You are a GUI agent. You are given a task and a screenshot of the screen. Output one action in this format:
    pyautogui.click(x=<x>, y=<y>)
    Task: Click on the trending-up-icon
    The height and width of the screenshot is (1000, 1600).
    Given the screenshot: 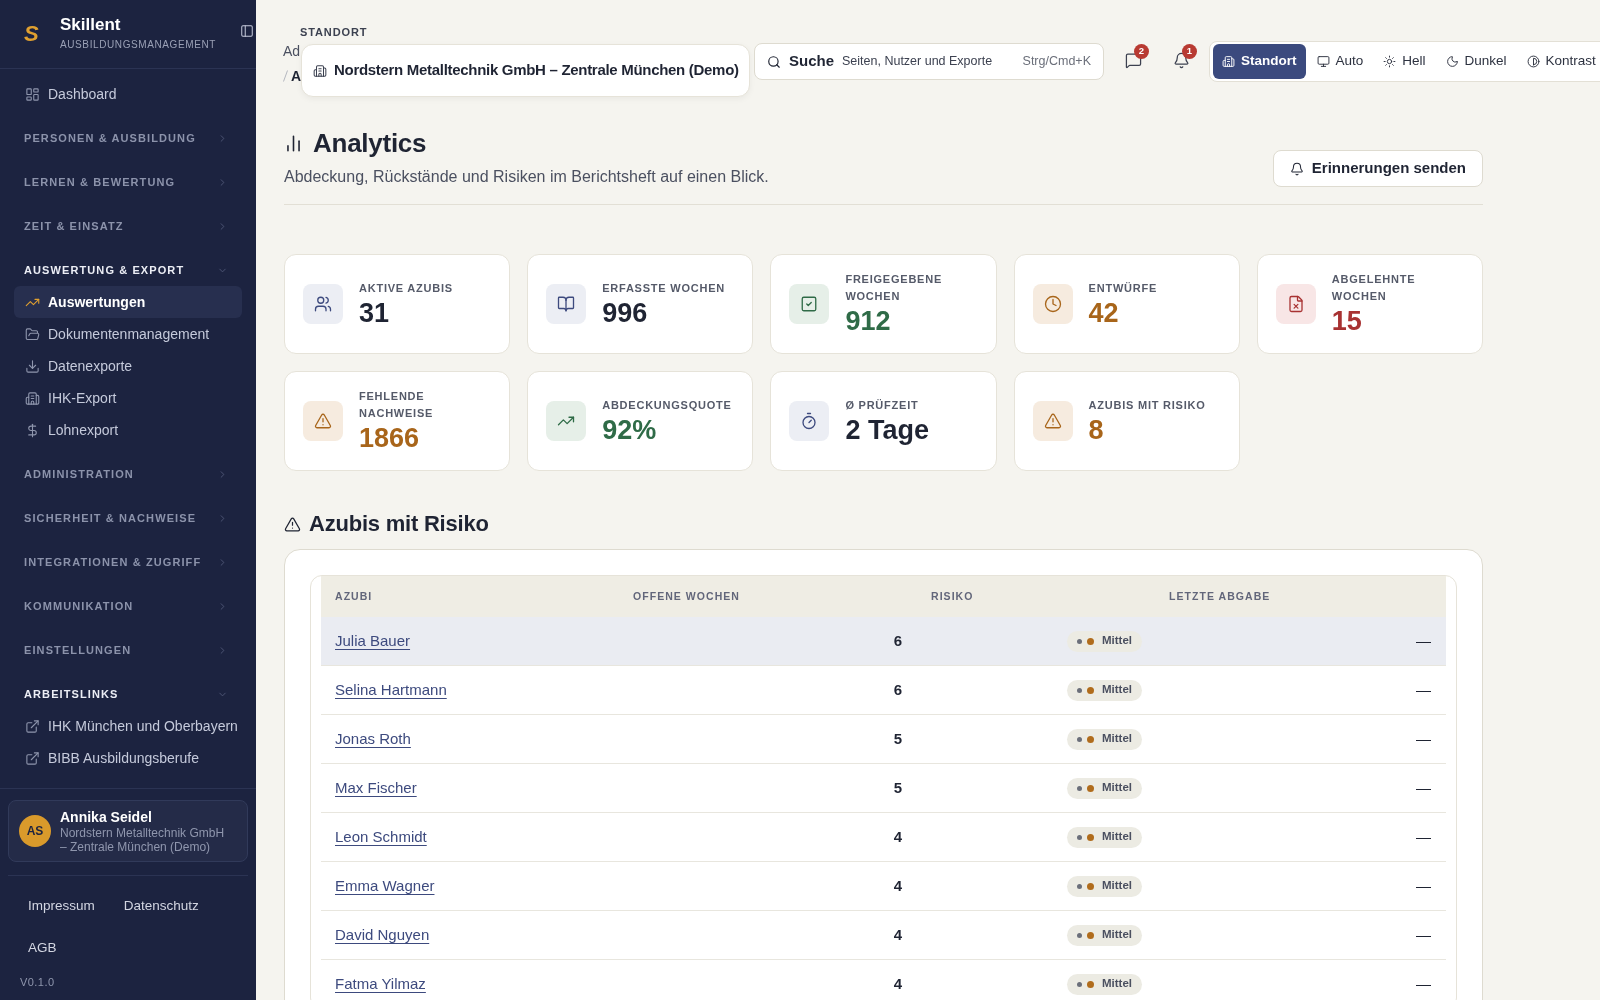 What is the action you would take?
    pyautogui.click(x=566, y=421)
    